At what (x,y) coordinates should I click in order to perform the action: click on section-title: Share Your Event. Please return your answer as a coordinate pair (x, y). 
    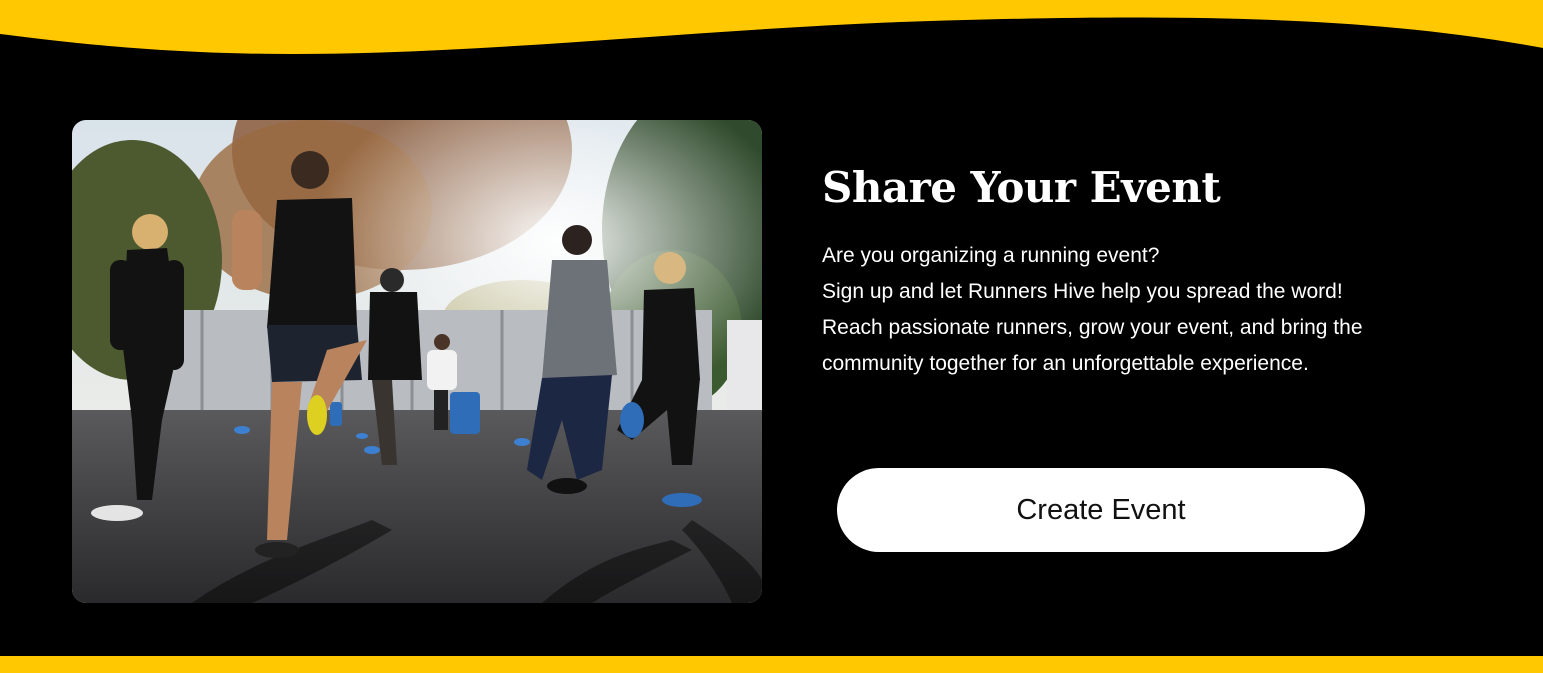
    Looking at the image, I should click on (1021, 187).